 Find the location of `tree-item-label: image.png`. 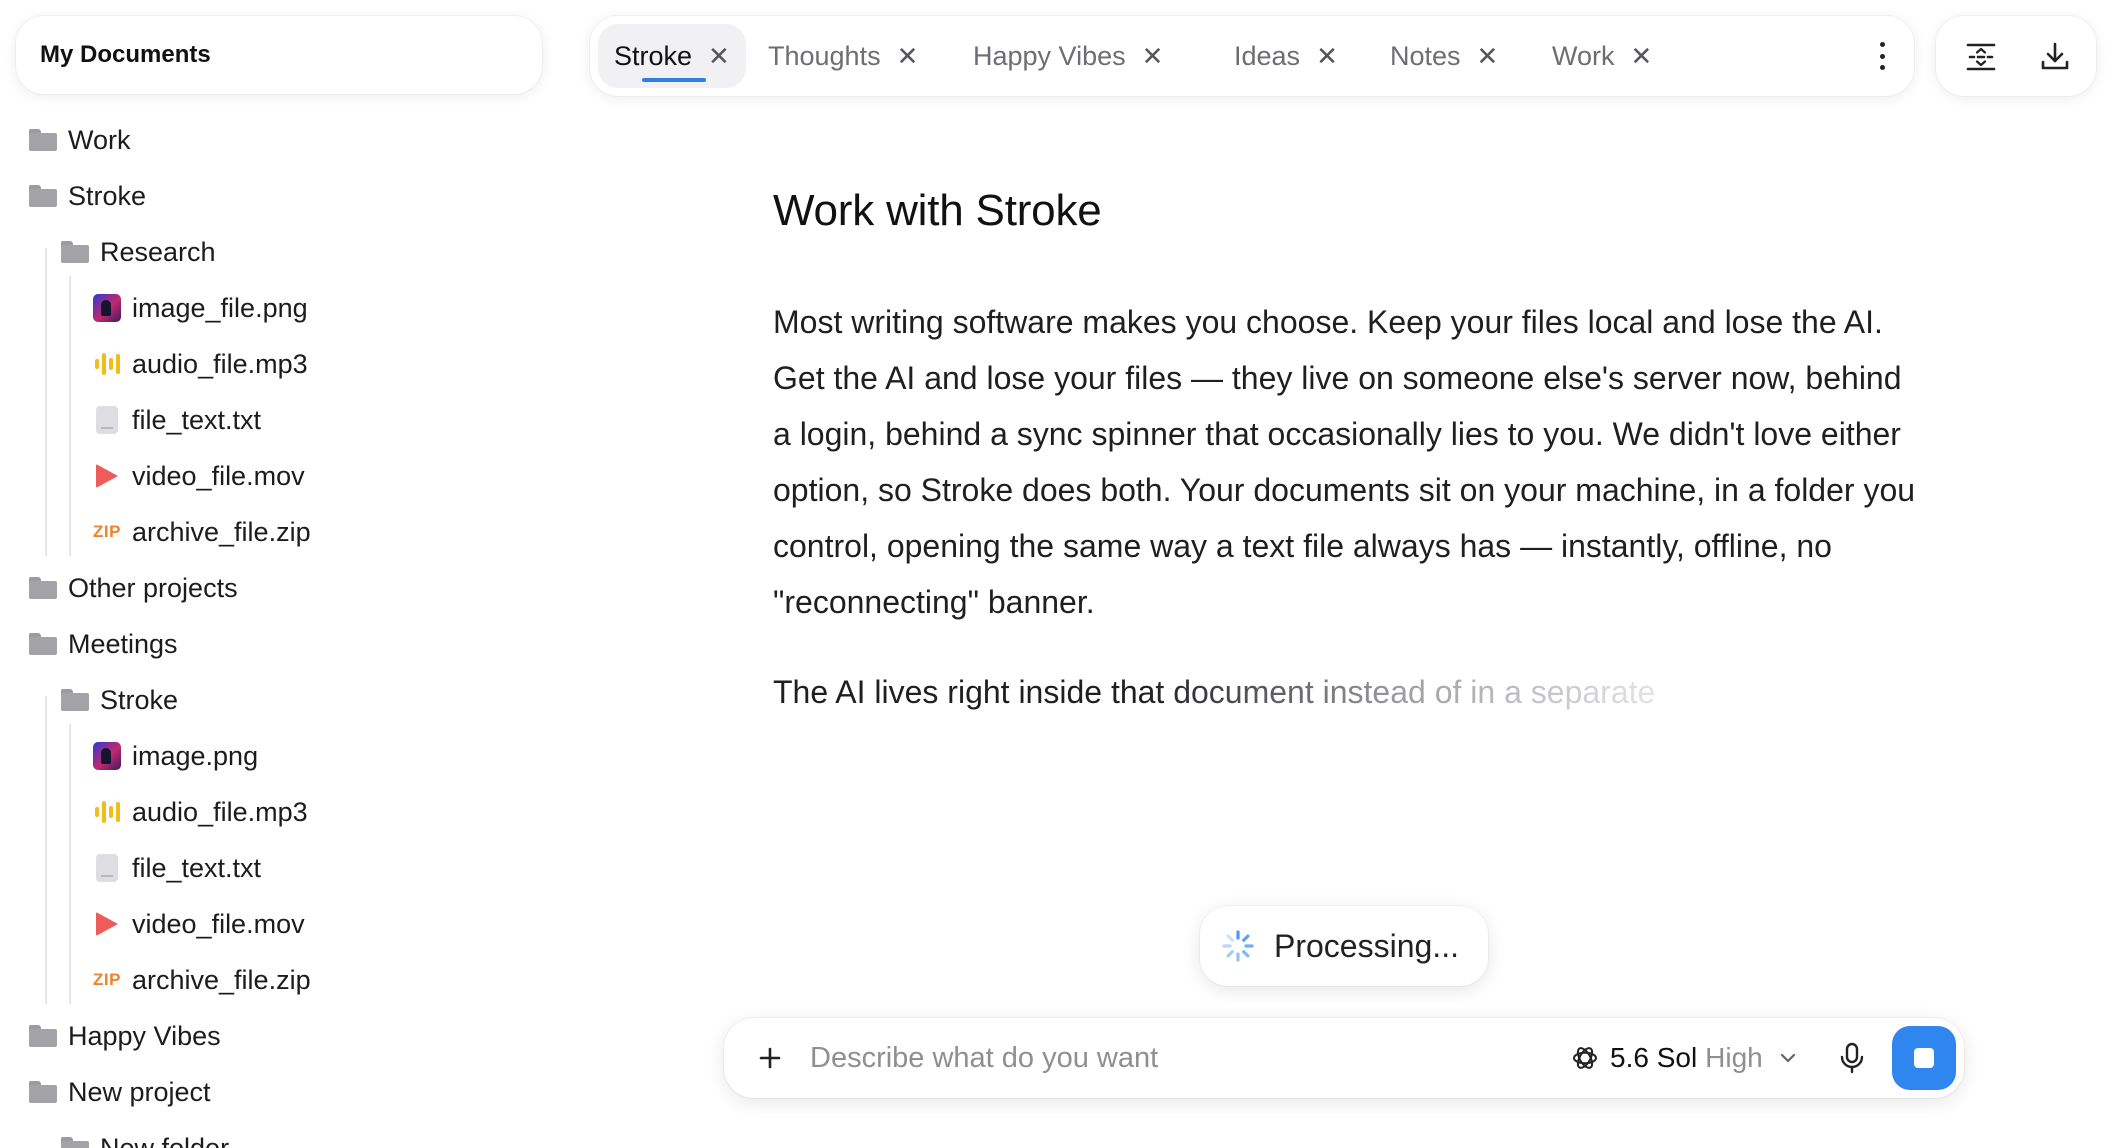

tree-item-label: image.png is located at coordinates (195, 755).